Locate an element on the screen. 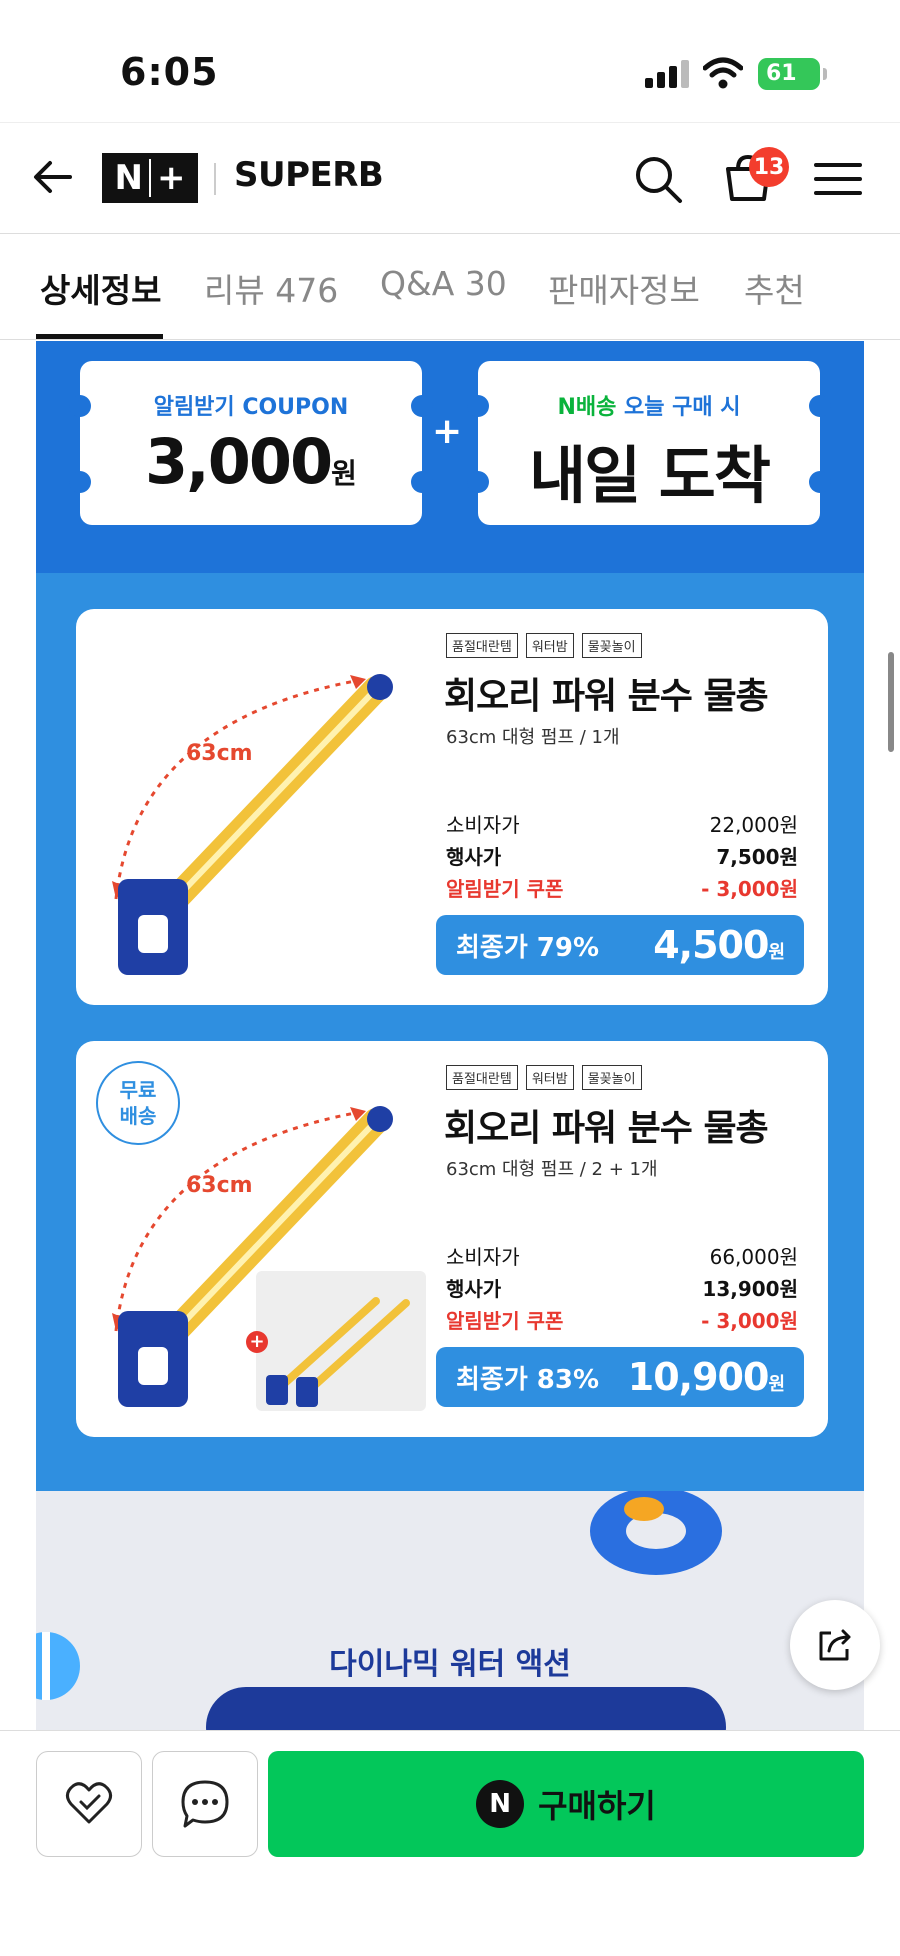  coupon-ticket: 알림받기 COUPON 3,000원 is located at coordinates (251, 443).